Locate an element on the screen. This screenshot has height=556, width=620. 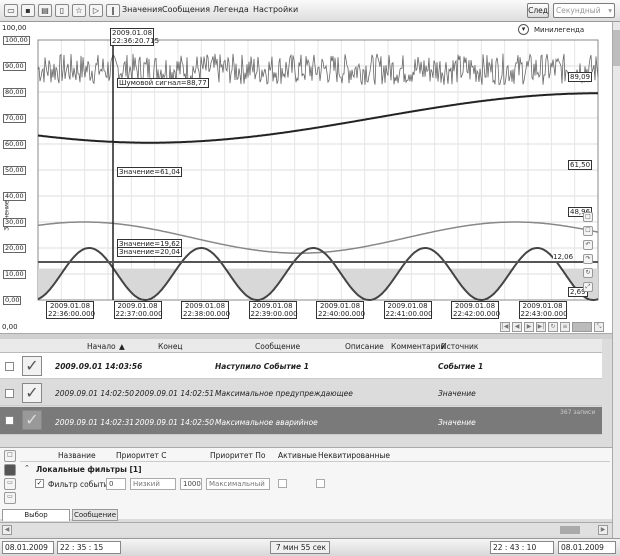
redo-icon: ↷ is located at coordinates (588, 259).